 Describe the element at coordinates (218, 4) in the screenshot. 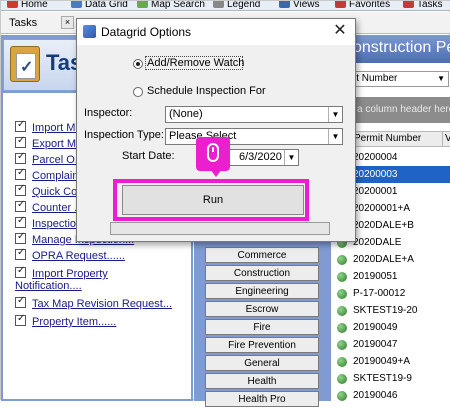

I see `legend-icon` at that location.